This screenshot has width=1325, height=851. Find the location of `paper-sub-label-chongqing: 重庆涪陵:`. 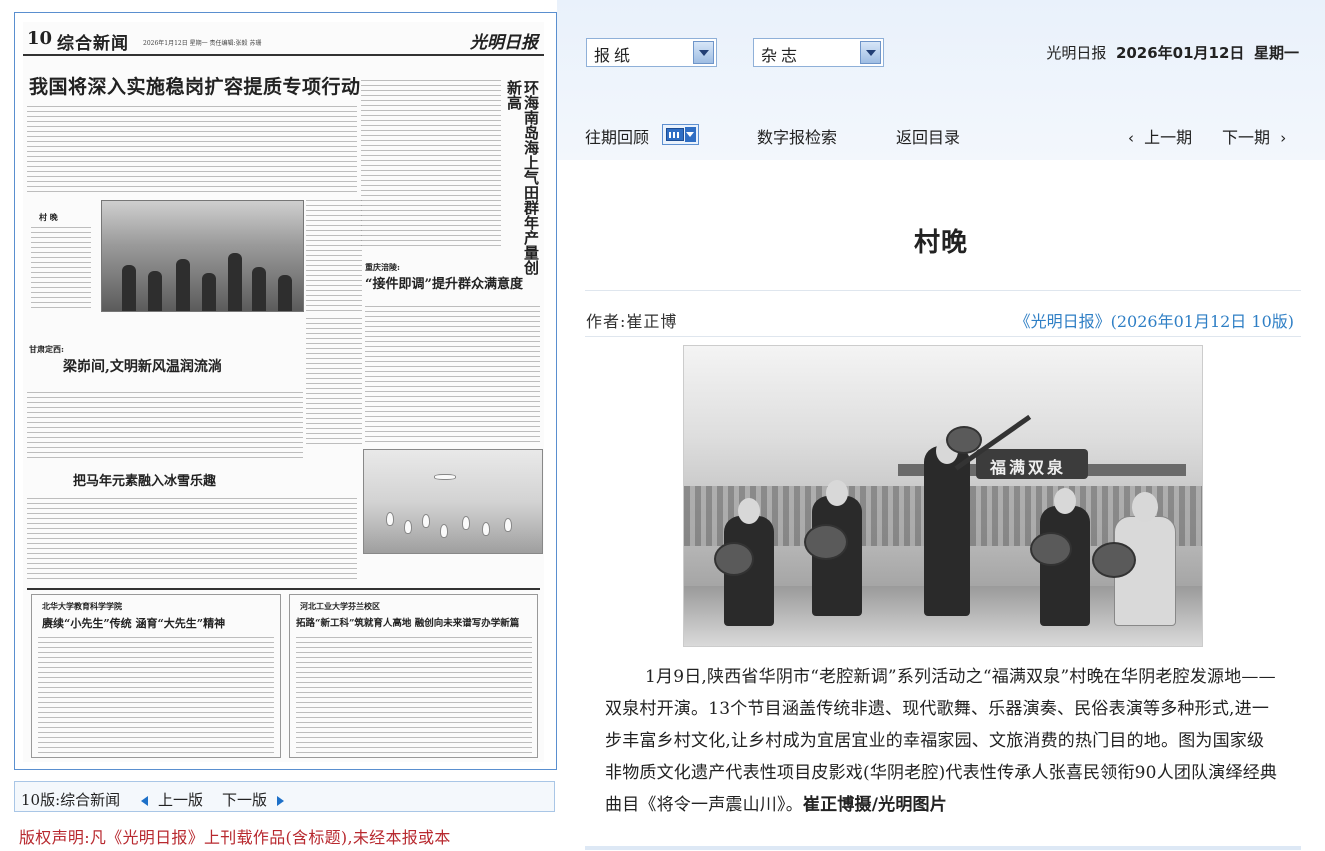

paper-sub-label-chongqing: 重庆涪陵: is located at coordinates (382, 267).